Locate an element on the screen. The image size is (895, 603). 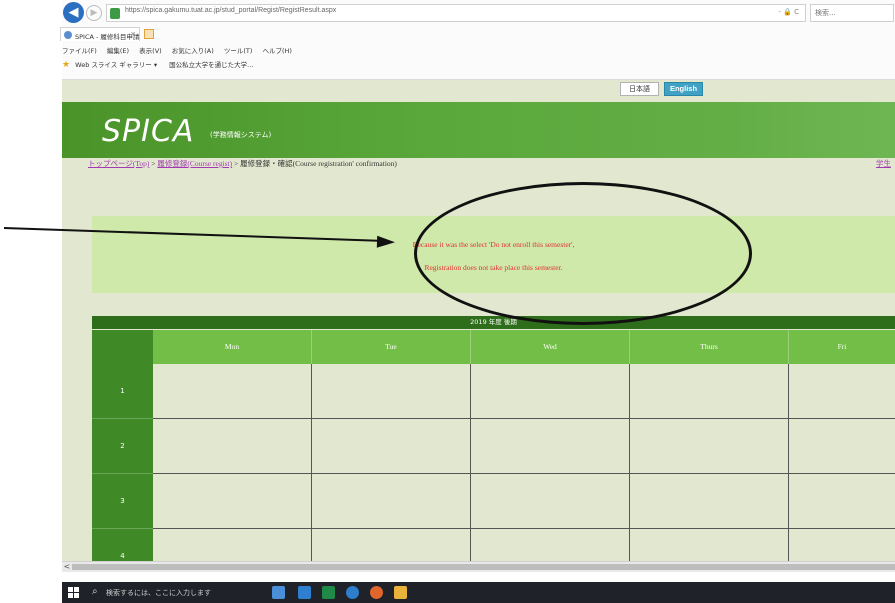
favorites-star-icon: ★ is located at coordinates (66, 65).